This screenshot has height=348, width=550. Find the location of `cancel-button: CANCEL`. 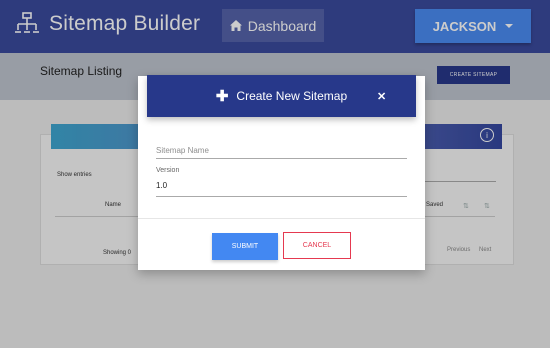

cancel-button: CANCEL is located at coordinates (317, 245).